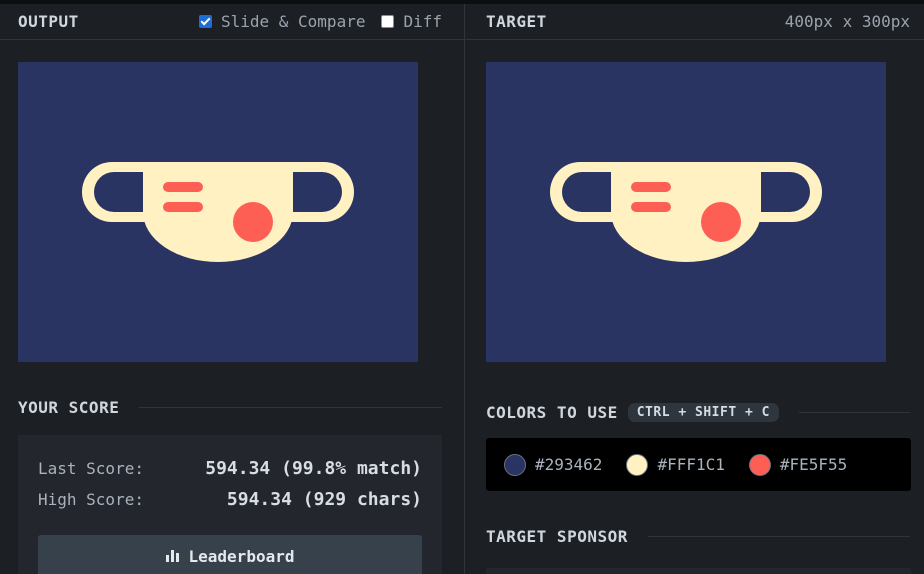 The height and width of the screenshot is (574, 924). Describe the element at coordinates (694, 22) in the screenshot. I see `target-header: TARGET 400px x 300px` at that location.